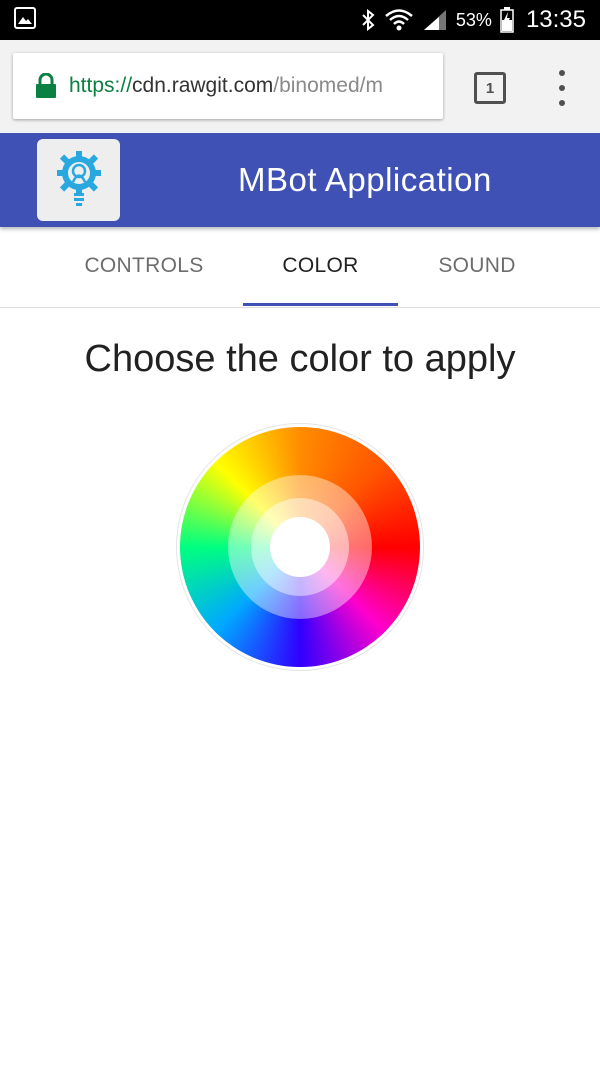  Describe the element at coordinates (555, 19) in the screenshot. I see `status-time: 13:35` at that location.